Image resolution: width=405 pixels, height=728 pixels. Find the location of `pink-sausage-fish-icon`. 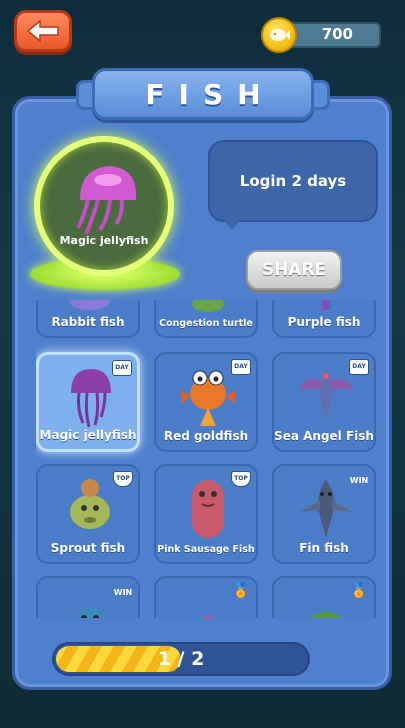

pink-sausage-fish-icon is located at coordinates (208, 509).